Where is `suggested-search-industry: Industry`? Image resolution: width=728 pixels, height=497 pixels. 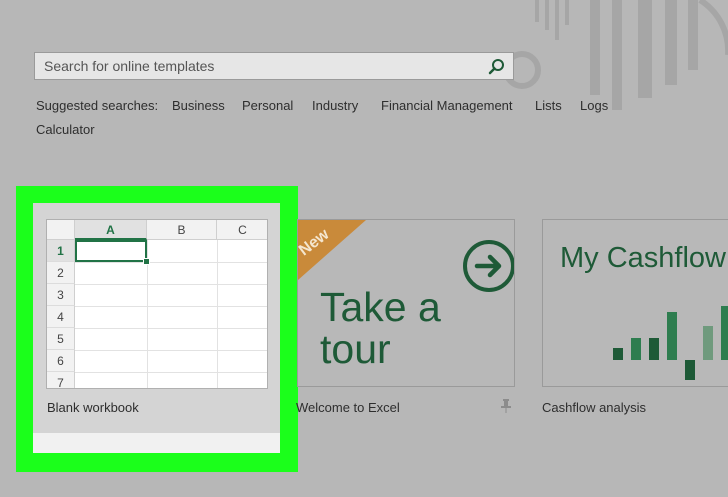 suggested-search-industry: Industry is located at coordinates (335, 106).